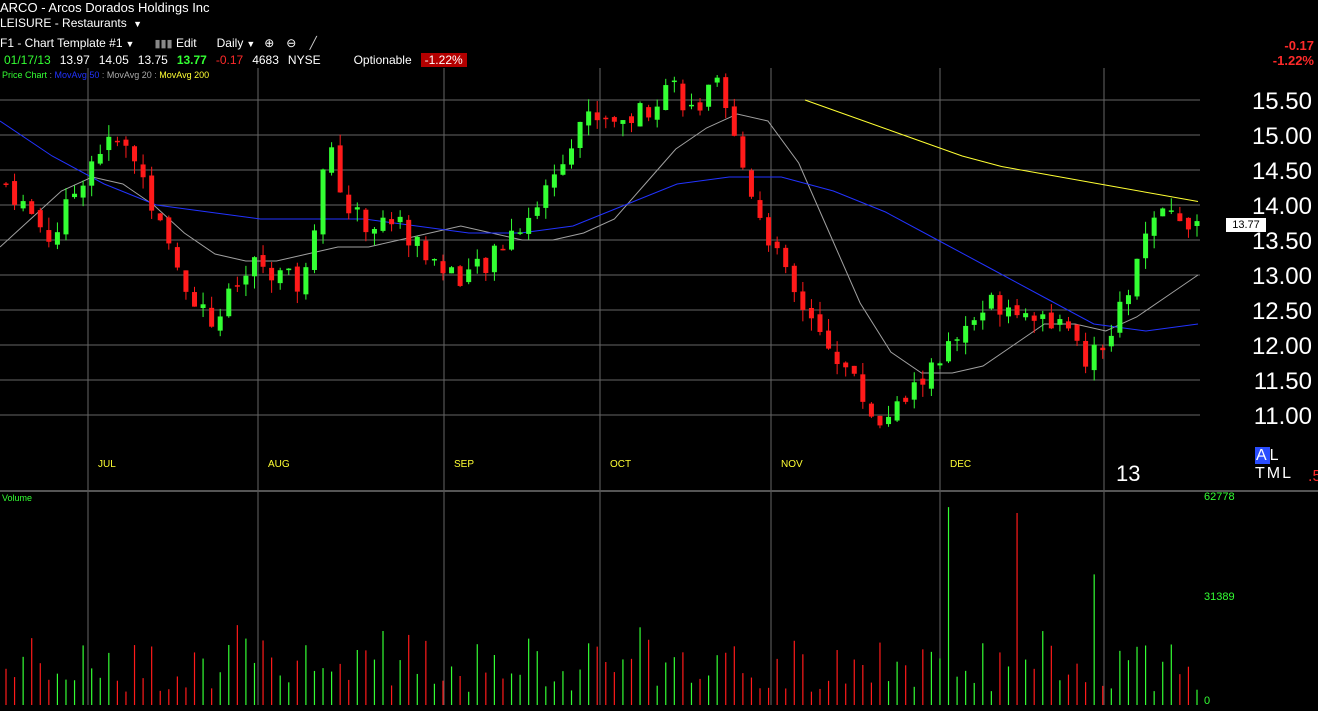 The image size is (1318, 711). I want to click on volume-tick-label: 62778, so click(1219, 497).